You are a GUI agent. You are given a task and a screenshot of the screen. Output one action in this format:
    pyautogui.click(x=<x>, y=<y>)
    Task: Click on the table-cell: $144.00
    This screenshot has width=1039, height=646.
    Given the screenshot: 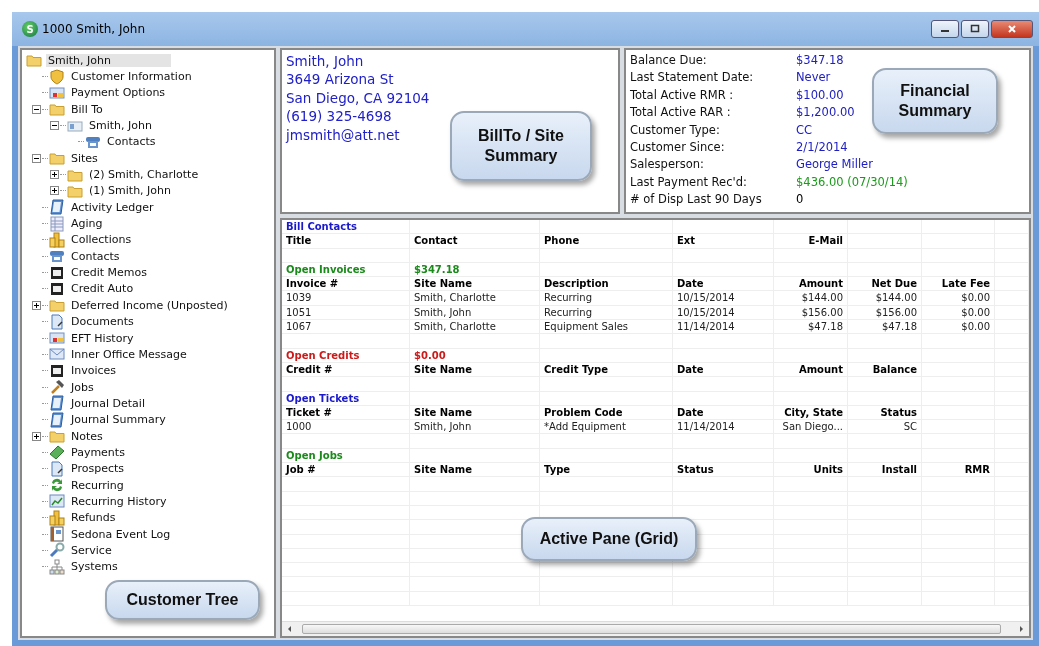 What is the action you would take?
    pyautogui.click(x=822, y=298)
    